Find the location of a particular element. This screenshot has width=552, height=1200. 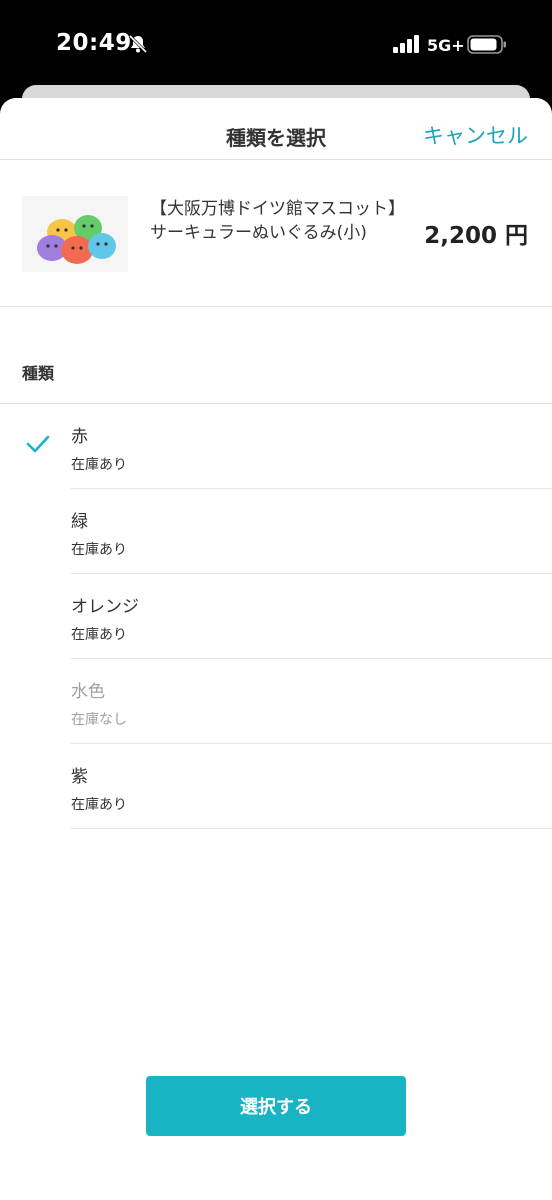

variant-name: 赤 is located at coordinates (79, 437).